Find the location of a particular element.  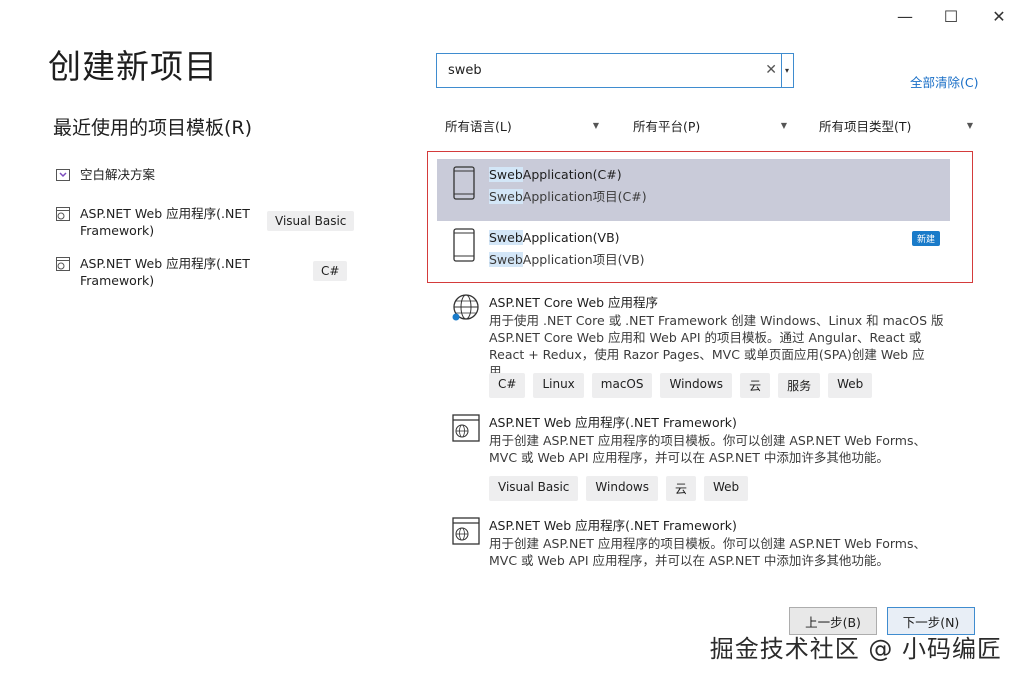

maximize-icon: ☐ is located at coordinates (951, 16).